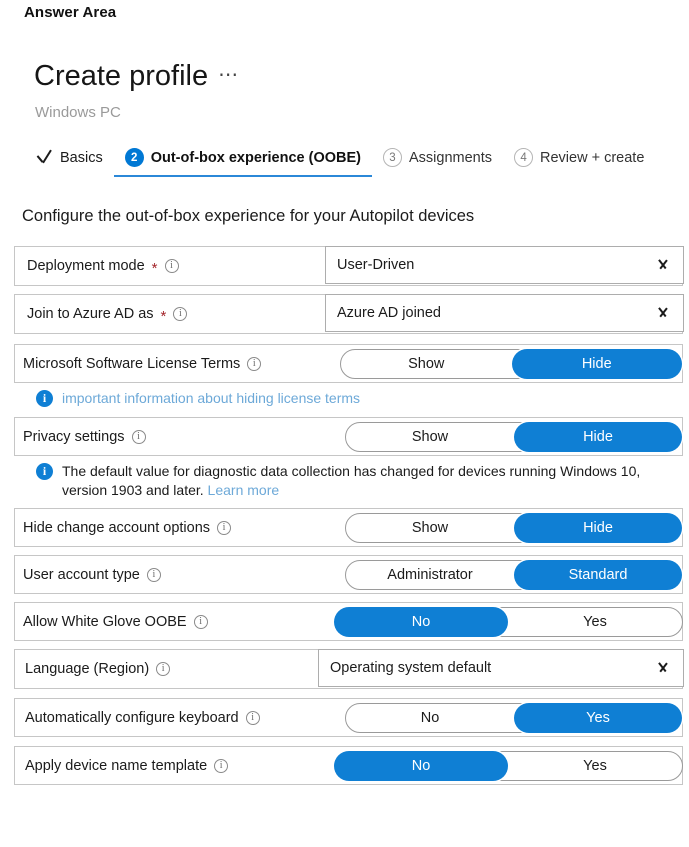 The width and height of the screenshot is (689, 847). Describe the element at coordinates (451, 157) in the screenshot. I see `tab-label: Assignments` at that location.